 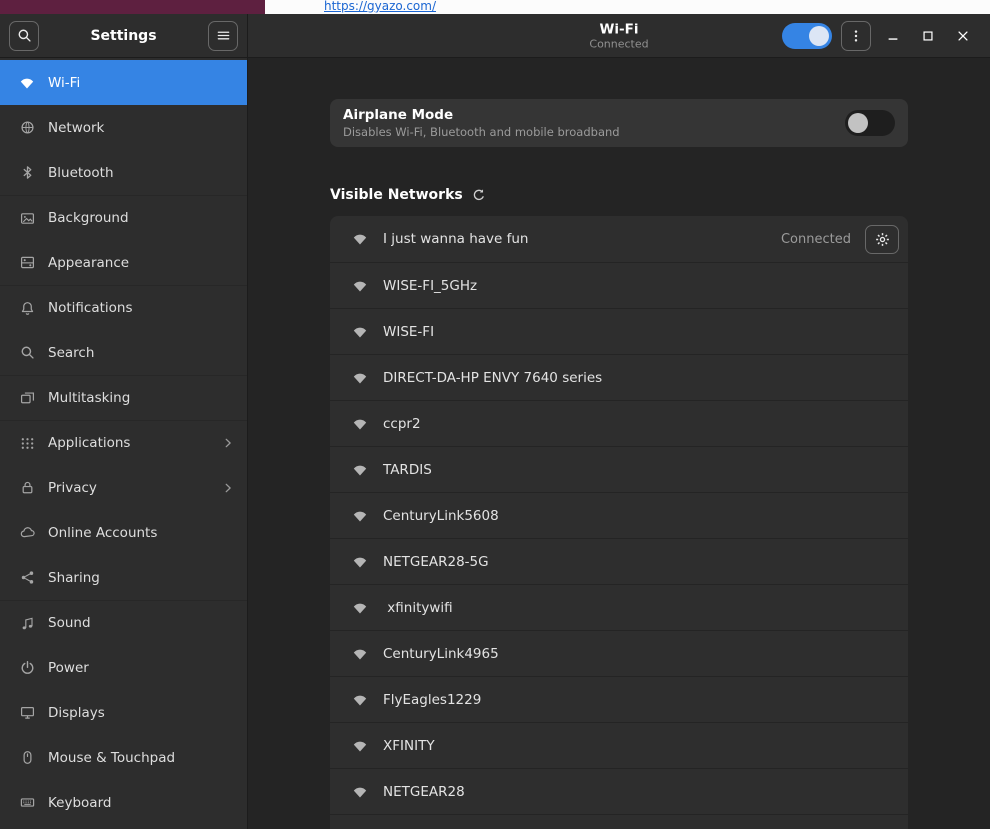 What do you see at coordinates (619, 699) in the screenshot?
I see `network-row: FlyEagles1229` at bounding box center [619, 699].